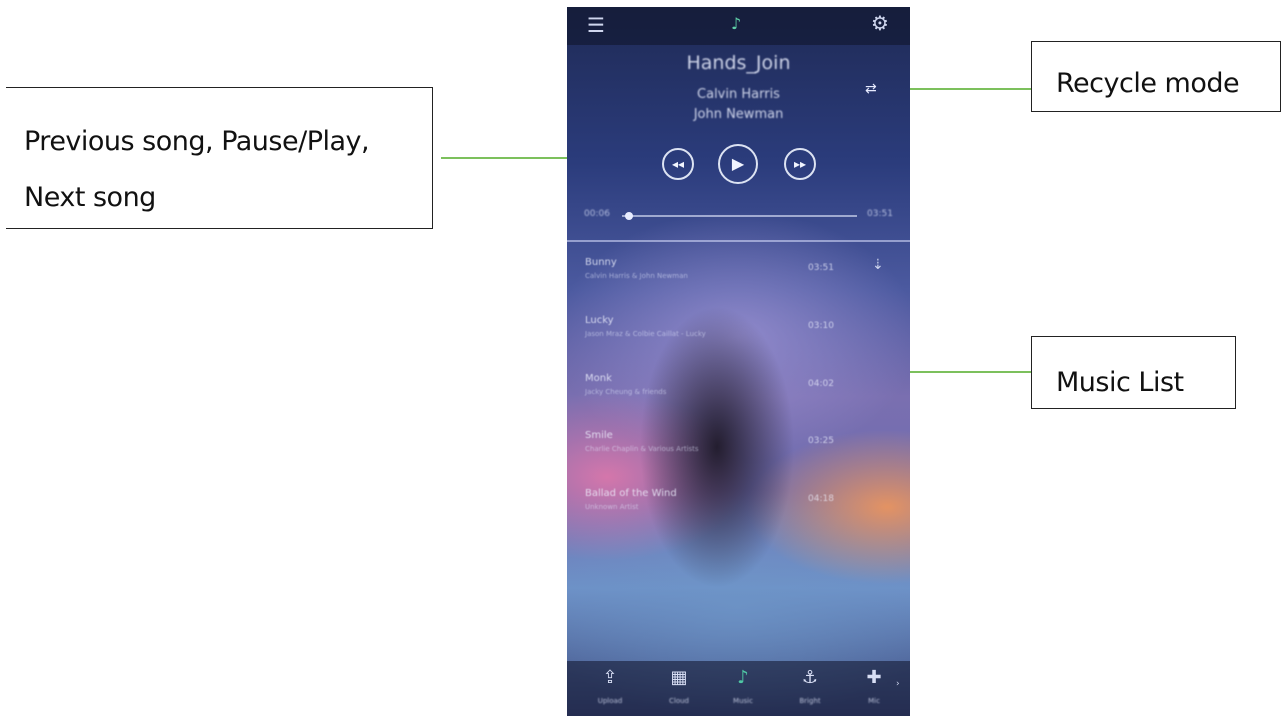 This screenshot has width=1281, height=718. What do you see at coordinates (880, 23) in the screenshot?
I see `settings-icon: ⚙` at bounding box center [880, 23].